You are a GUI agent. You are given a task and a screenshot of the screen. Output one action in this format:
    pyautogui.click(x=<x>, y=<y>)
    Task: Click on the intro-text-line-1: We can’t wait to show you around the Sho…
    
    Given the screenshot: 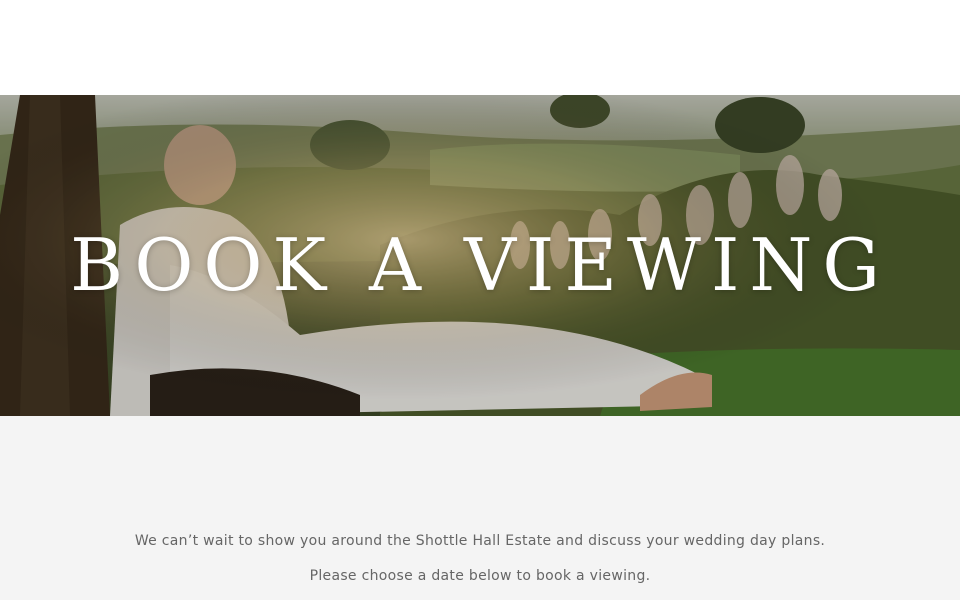 What is the action you would take?
    pyautogui.click(x=480, y=541)
    